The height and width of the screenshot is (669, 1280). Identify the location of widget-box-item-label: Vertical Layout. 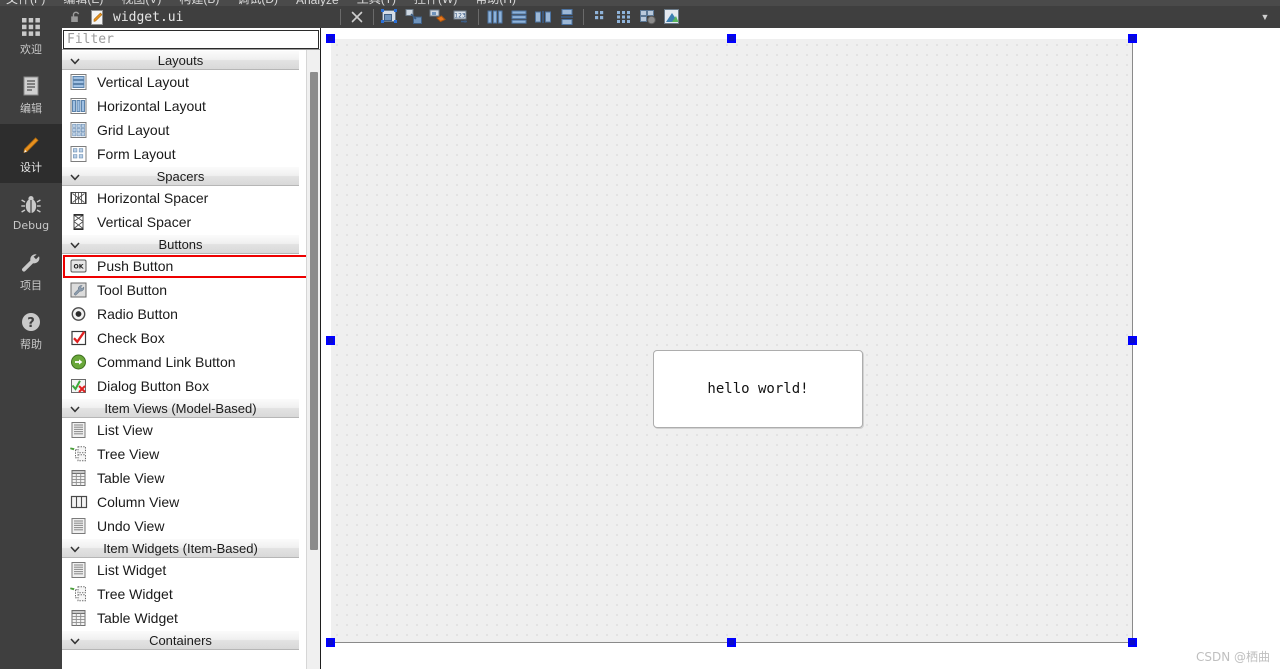
(143, 82).